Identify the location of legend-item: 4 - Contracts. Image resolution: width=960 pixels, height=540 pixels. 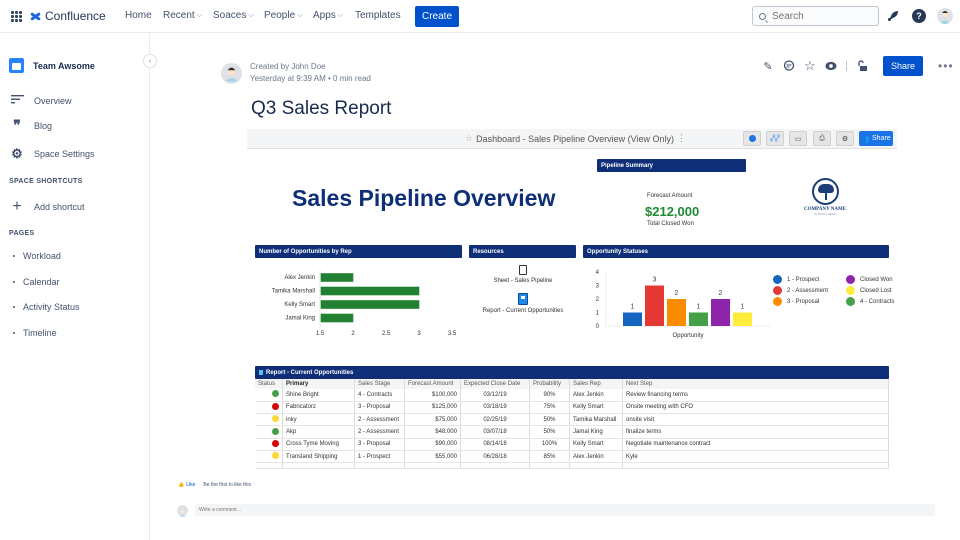
(876, 301).